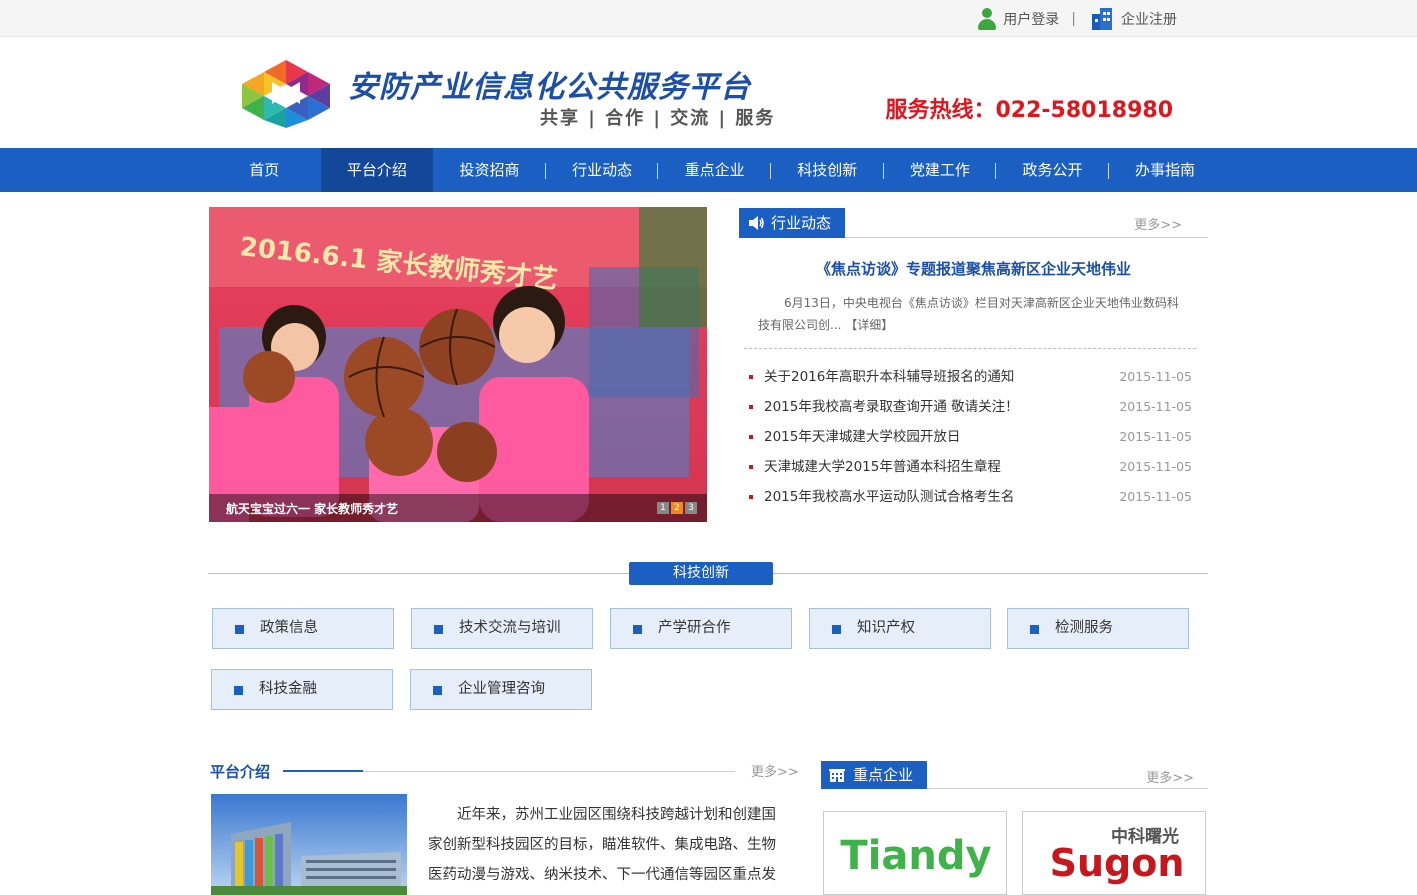 The image size is (1417, 895). What do you see at coordinates (756, 223) in the screenshot?
I see `speaker-icon` at bounding box center [756, 223].